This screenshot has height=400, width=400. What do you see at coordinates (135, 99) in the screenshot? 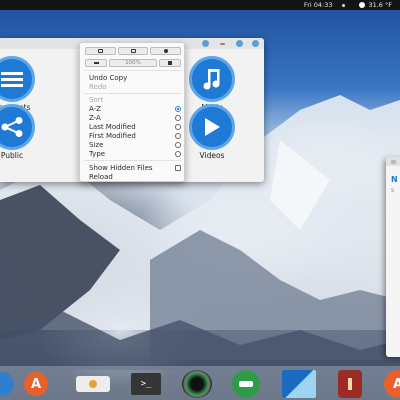
I see `sort-heading: Sort` at bounding box center [135, 99].